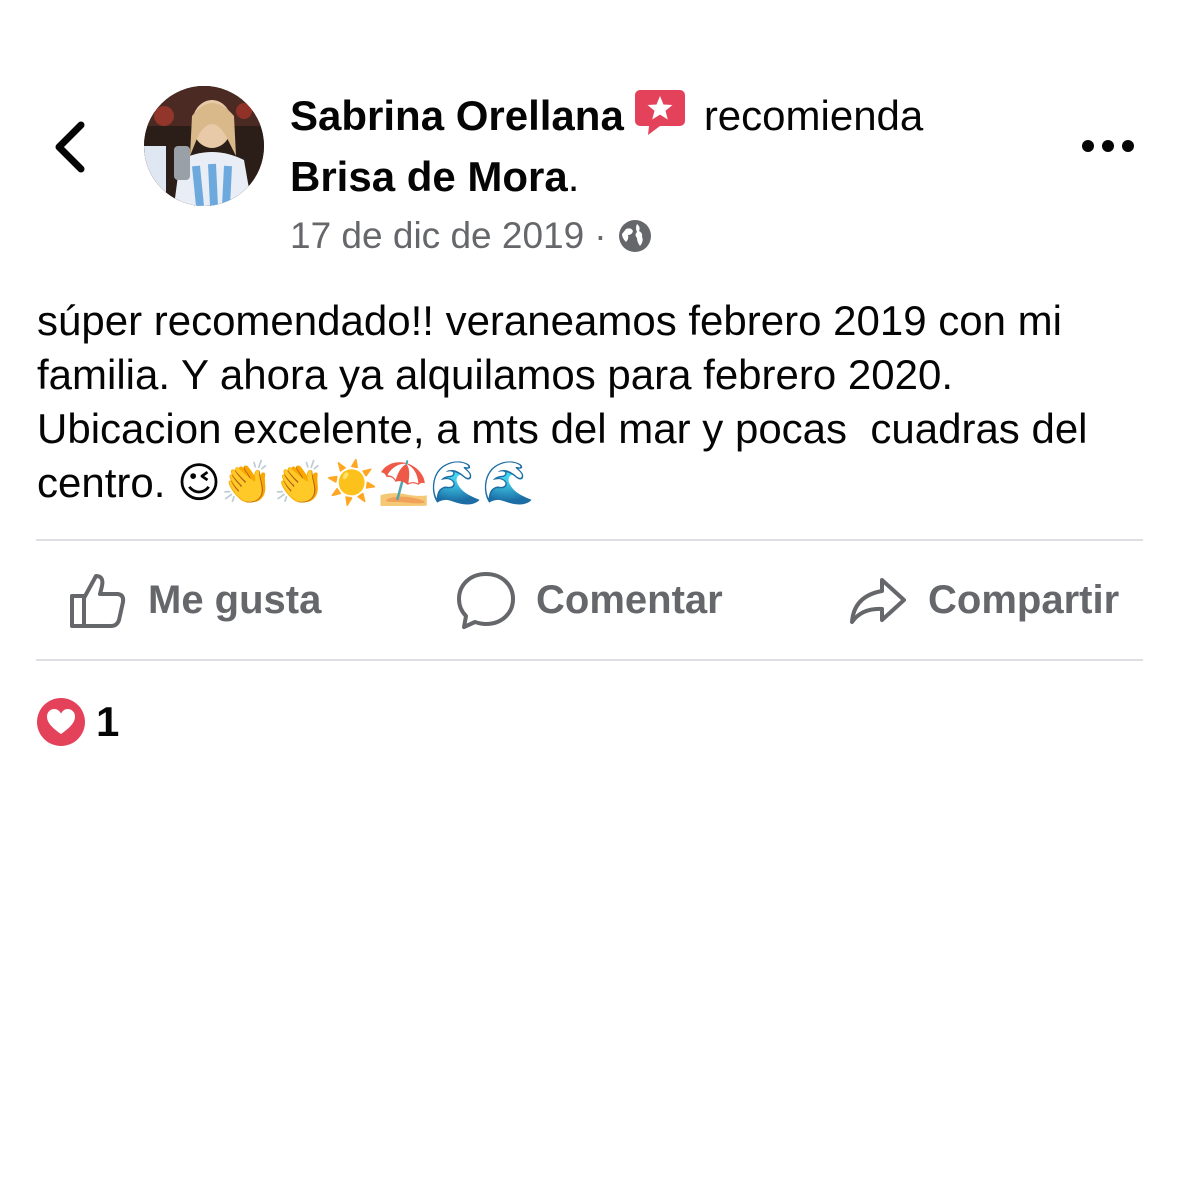  I want to click on share-icon, so click(878, 601).